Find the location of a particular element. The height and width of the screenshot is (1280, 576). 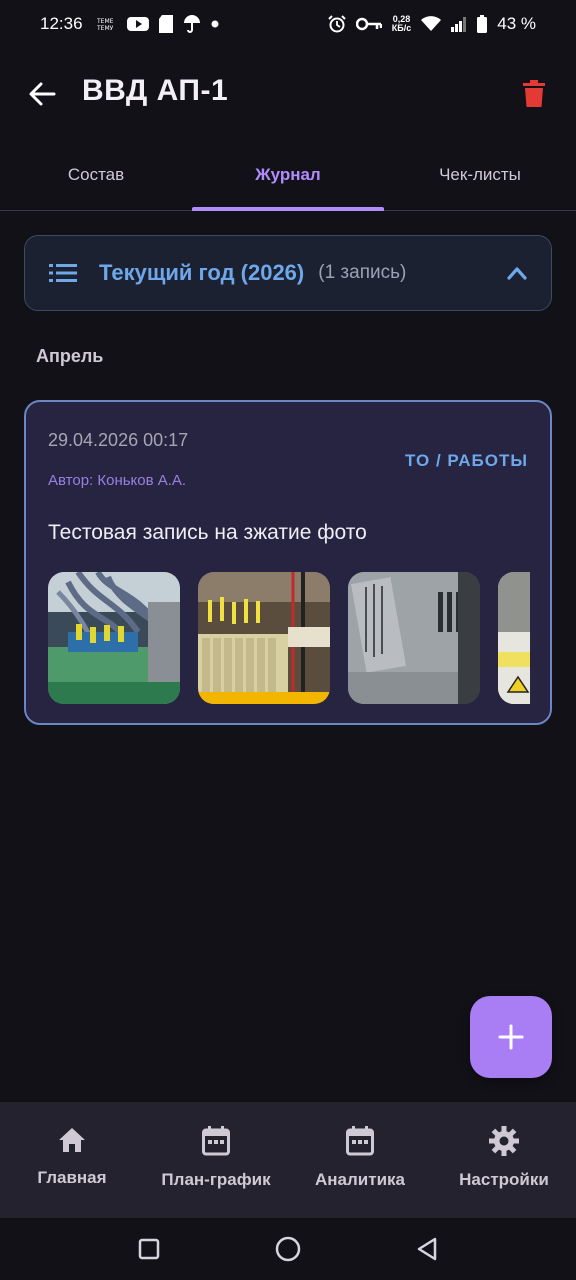

status-time: 12:36 is located at coordinates (61, 23).